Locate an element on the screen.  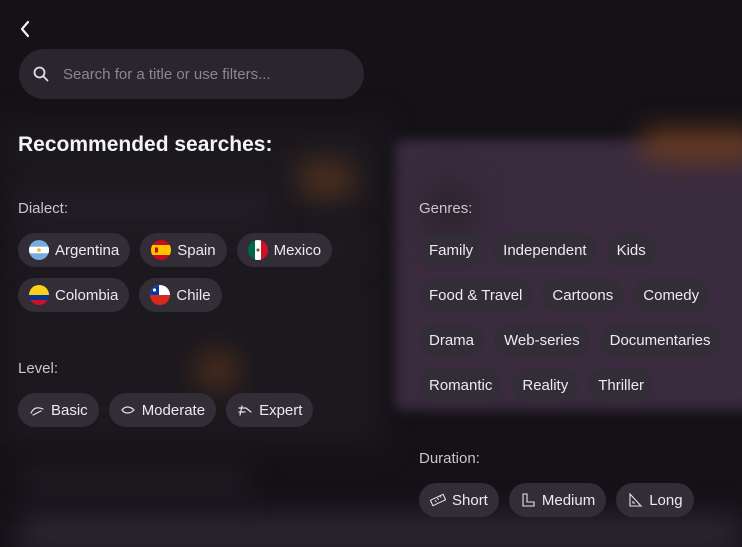
chip-label: Reality is located at coordinates (545, 385).